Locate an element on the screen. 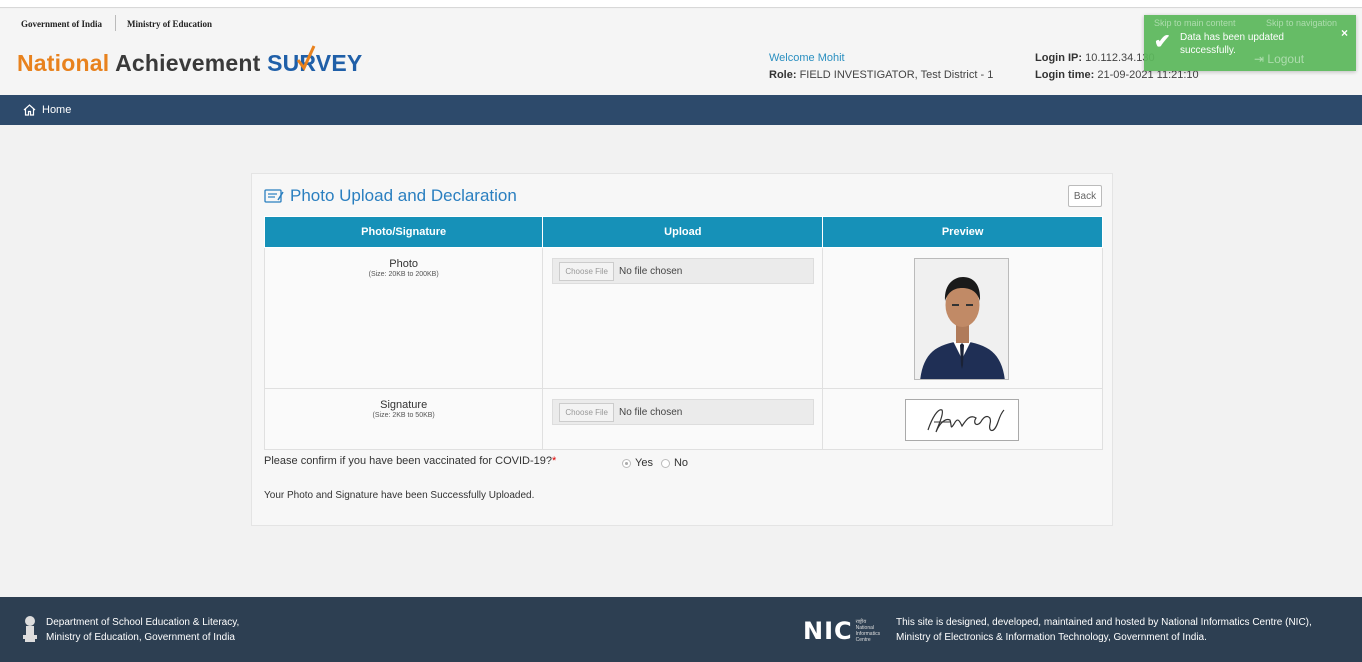 The height and width of the screenshot is (662, 1362). signature-label-cell: Signature (Size: 2KB to 50KB) is located at coordinates (403, 419).